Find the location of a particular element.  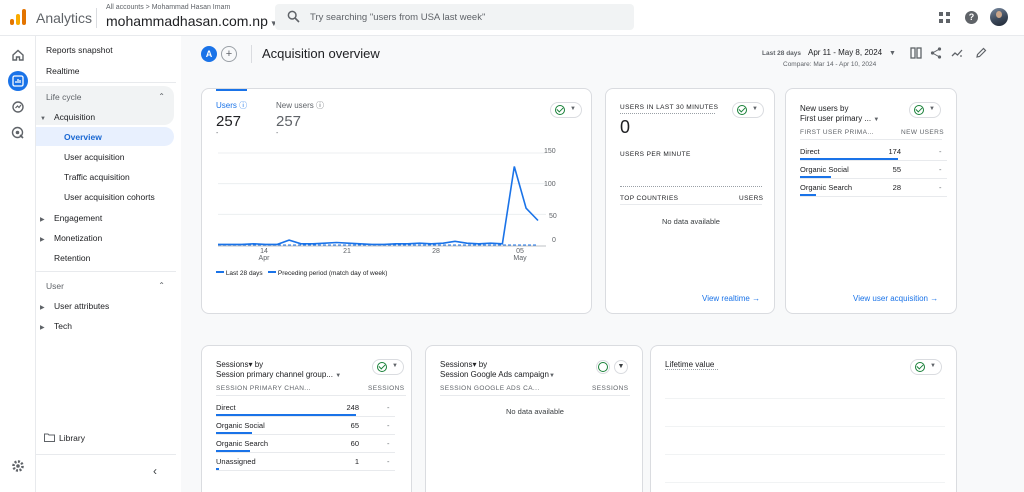

nav-user-attributes: ▶ User attributes is located at coordinates (74, 306).